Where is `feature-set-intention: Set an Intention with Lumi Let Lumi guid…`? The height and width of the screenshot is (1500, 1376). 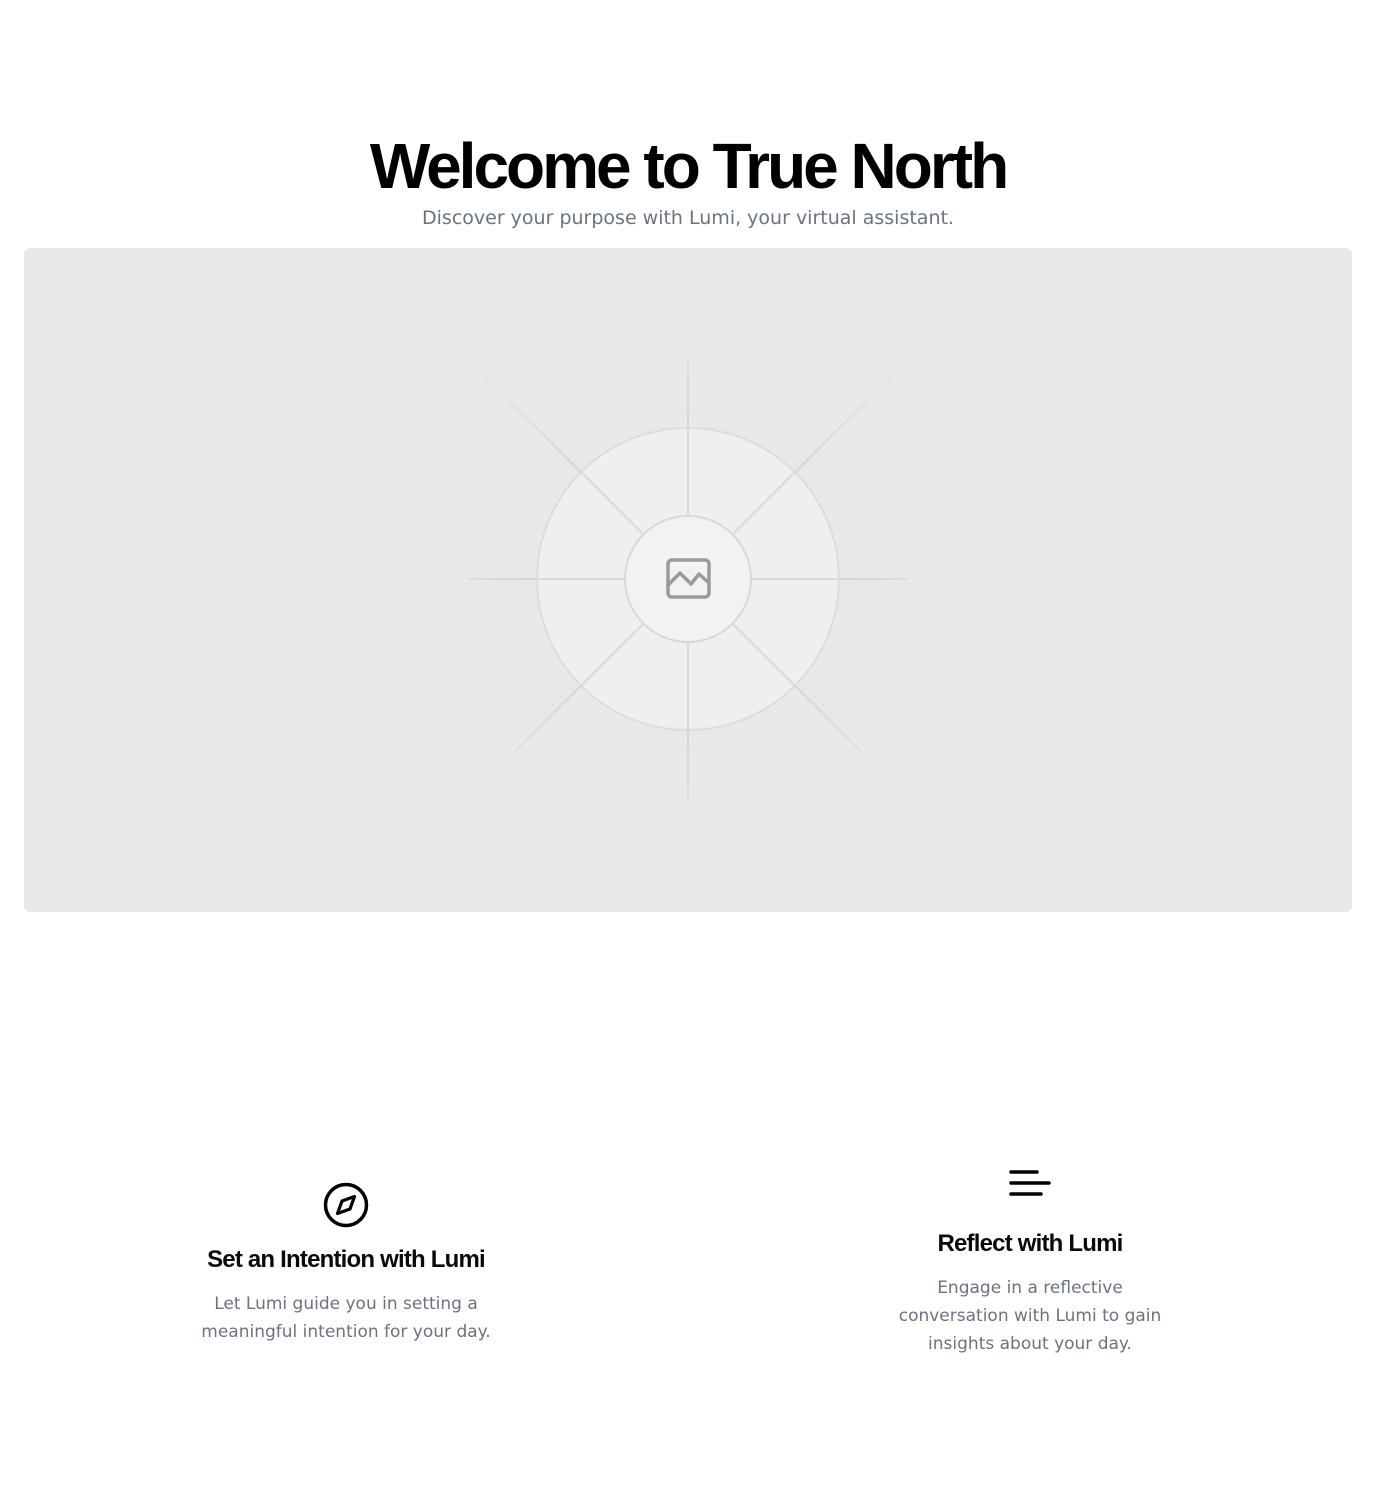 feature-set-intention: Set an Intention with Lumi Let Lumi guid… is located at coordinates (346, 1264).